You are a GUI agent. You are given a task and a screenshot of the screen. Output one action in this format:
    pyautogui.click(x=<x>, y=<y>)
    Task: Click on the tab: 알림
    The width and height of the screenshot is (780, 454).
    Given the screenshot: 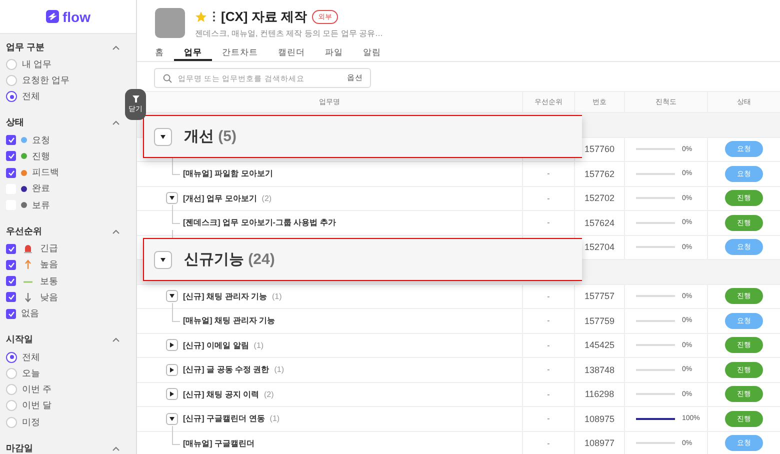 What is the action you would take?
    pyautogui.click(x=372, y=54)
    